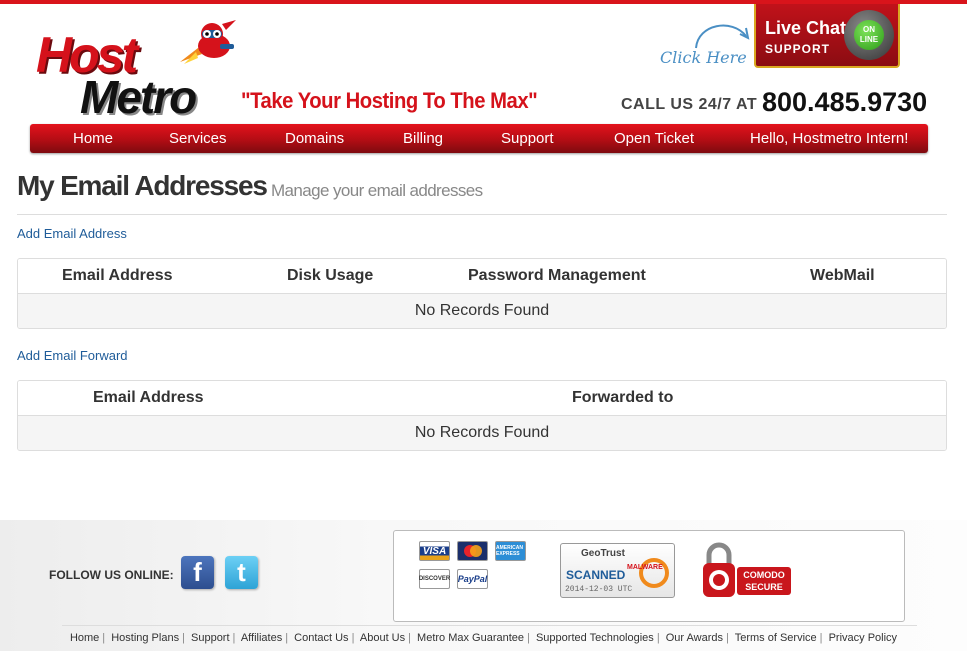 This screenshot has height=651, width=967. What do you see at coordinates (314, 138) in the screenshot?
I see `nav-item-domains: Domains` at bounding box center [314, 138].